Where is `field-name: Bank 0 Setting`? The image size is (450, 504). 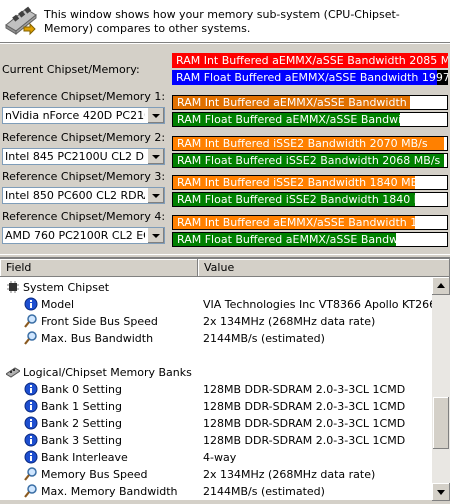 field-name: Bank 0 Setting is located at coordinates (82, 389).